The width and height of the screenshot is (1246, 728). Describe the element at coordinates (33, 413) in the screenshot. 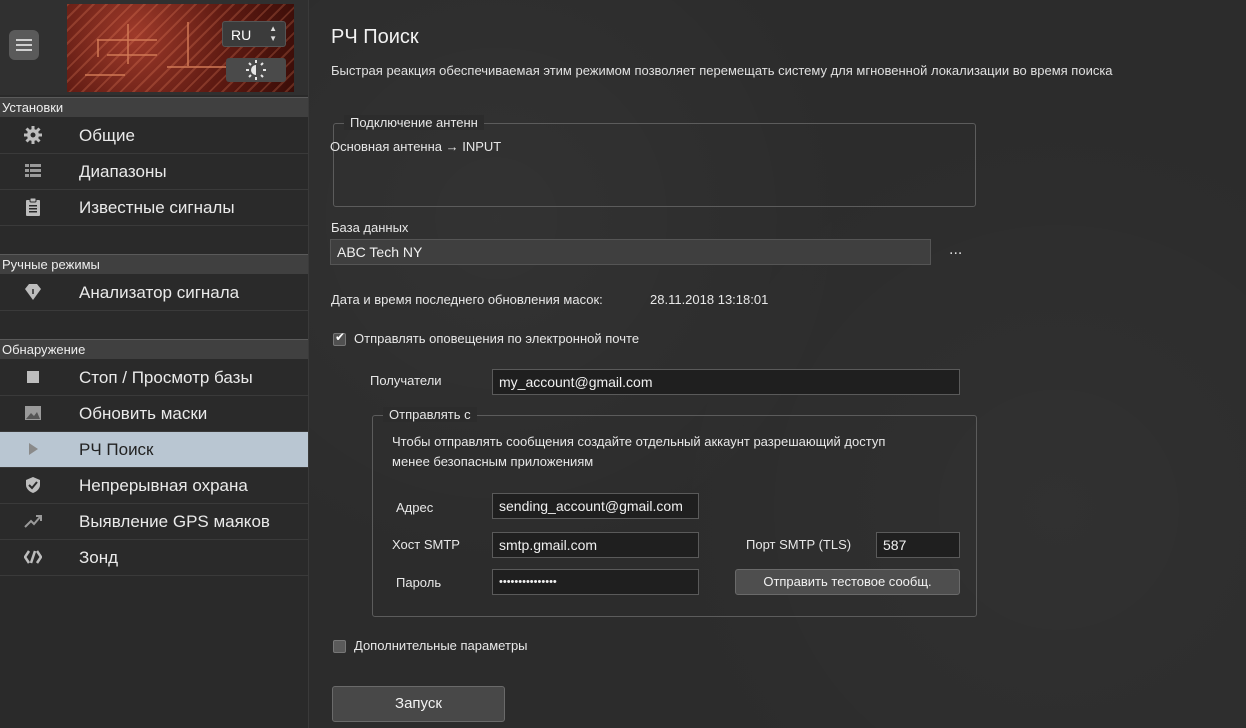

I see `image-icon` at that location.